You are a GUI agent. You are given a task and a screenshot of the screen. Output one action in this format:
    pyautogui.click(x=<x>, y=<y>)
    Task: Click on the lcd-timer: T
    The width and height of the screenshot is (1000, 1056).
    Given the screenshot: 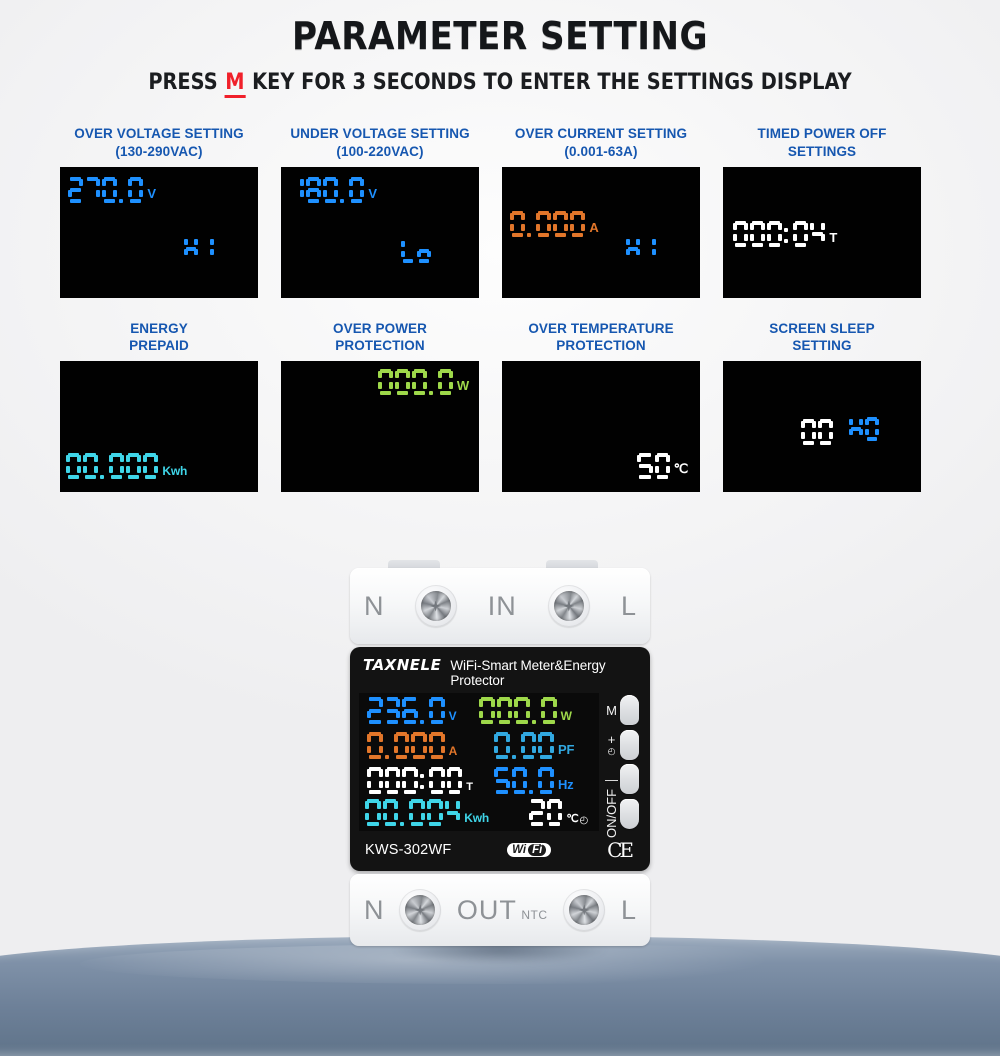 What is the action you would take?
    pyautogui.click(x=420, y=780)
    